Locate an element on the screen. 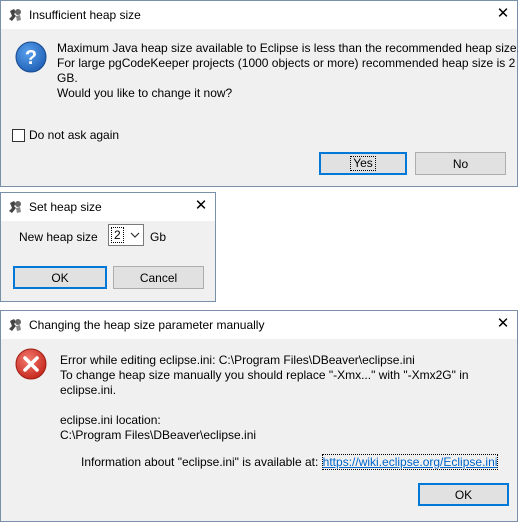  cancel-button: Cancel is located at coordinates (158, 277).